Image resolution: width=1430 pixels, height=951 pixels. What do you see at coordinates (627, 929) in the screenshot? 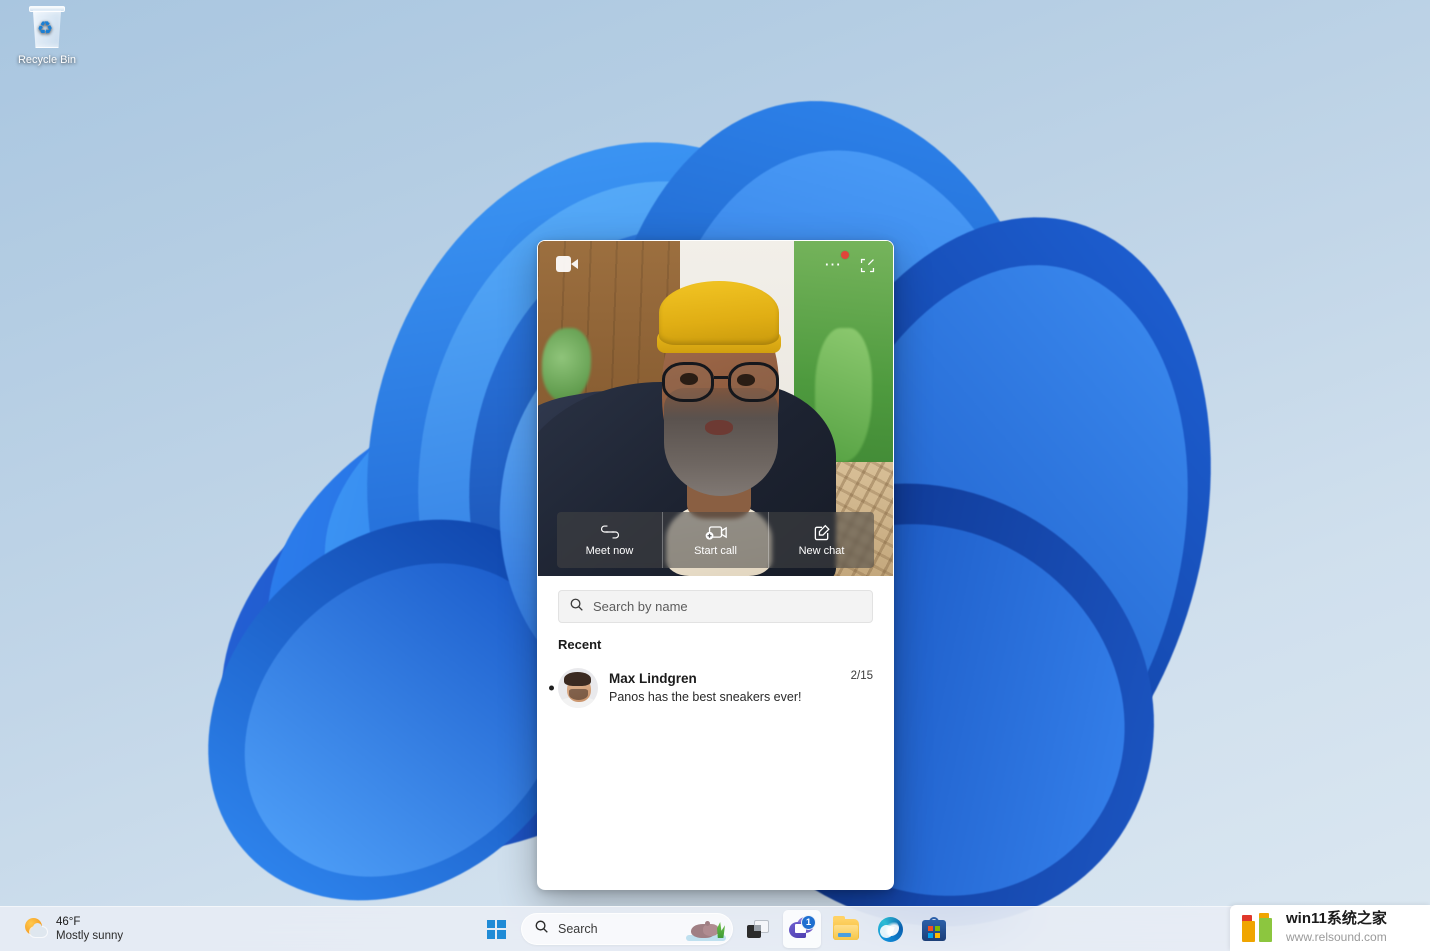
I see `taskbar-search-button: Search` at bounding box center [627, 929].